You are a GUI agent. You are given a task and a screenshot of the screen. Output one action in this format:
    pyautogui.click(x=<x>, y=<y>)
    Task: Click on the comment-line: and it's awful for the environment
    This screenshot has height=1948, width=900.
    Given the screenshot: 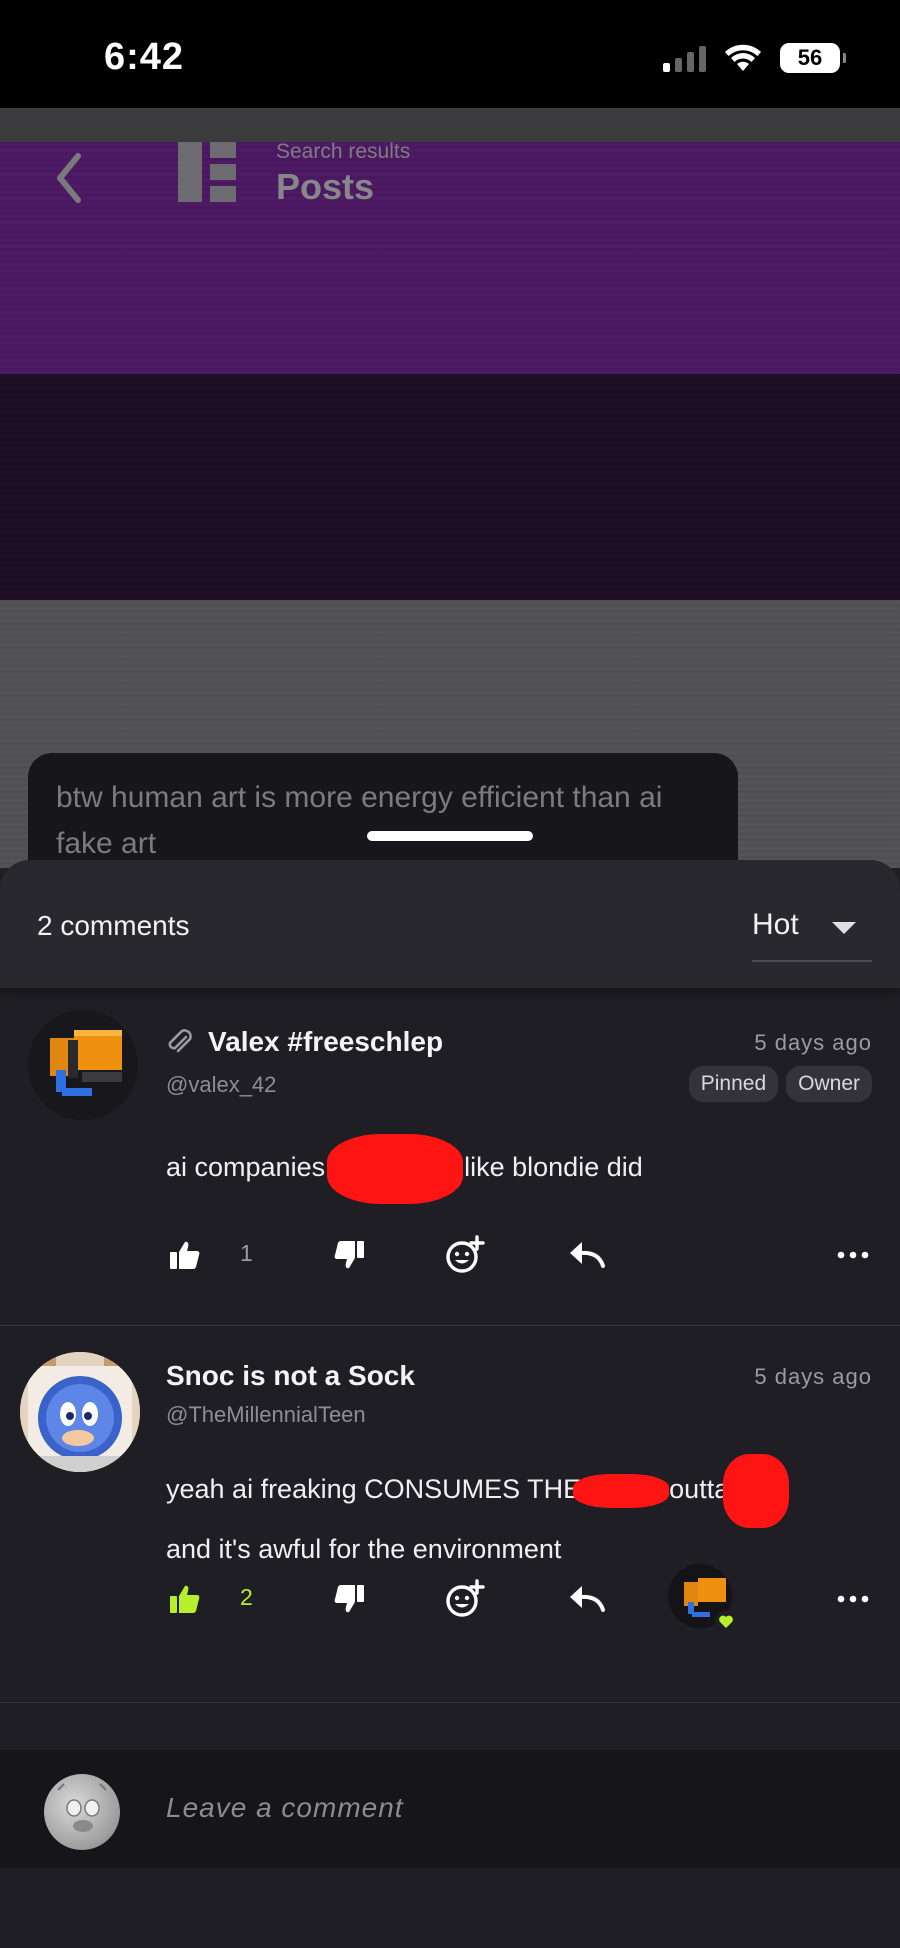 What is the action you would take?
    pyautogui.click(x=364, y=1549)
    